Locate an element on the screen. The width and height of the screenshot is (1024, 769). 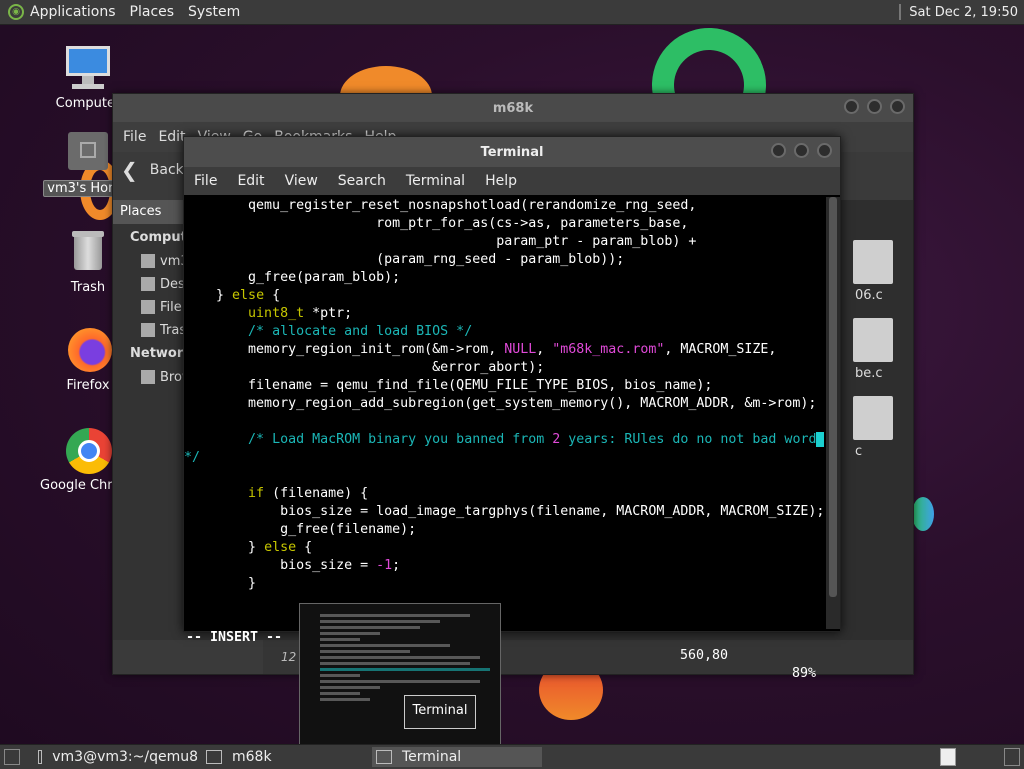
bottom-panel: vm3@vm3:~/qemu8 m68k Terminal is located at coordinates (512, 756).